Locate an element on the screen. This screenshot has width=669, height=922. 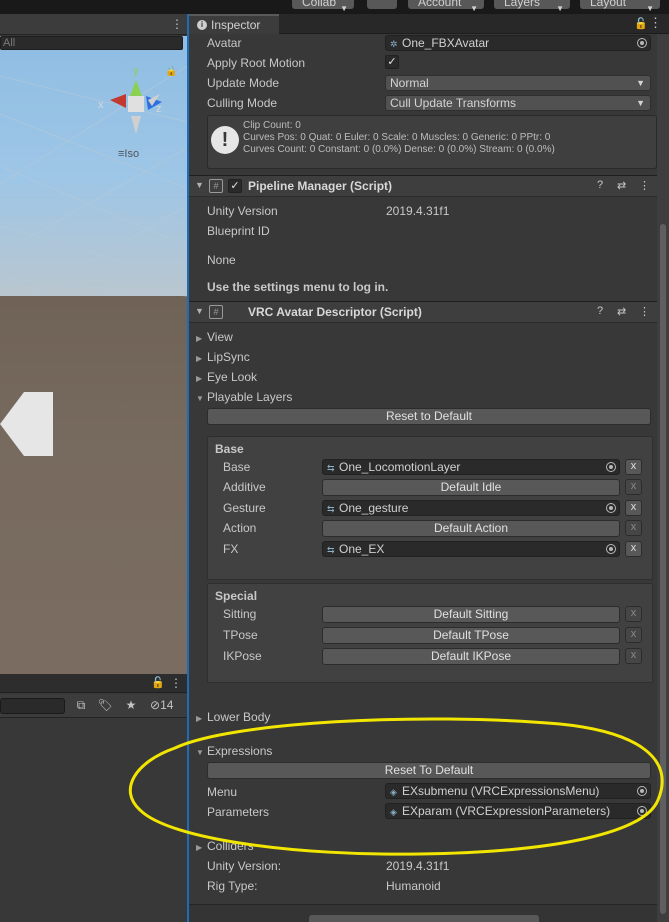
avatar-field: ✲ One_FBXAvatar is located at coordinates (518, 43).